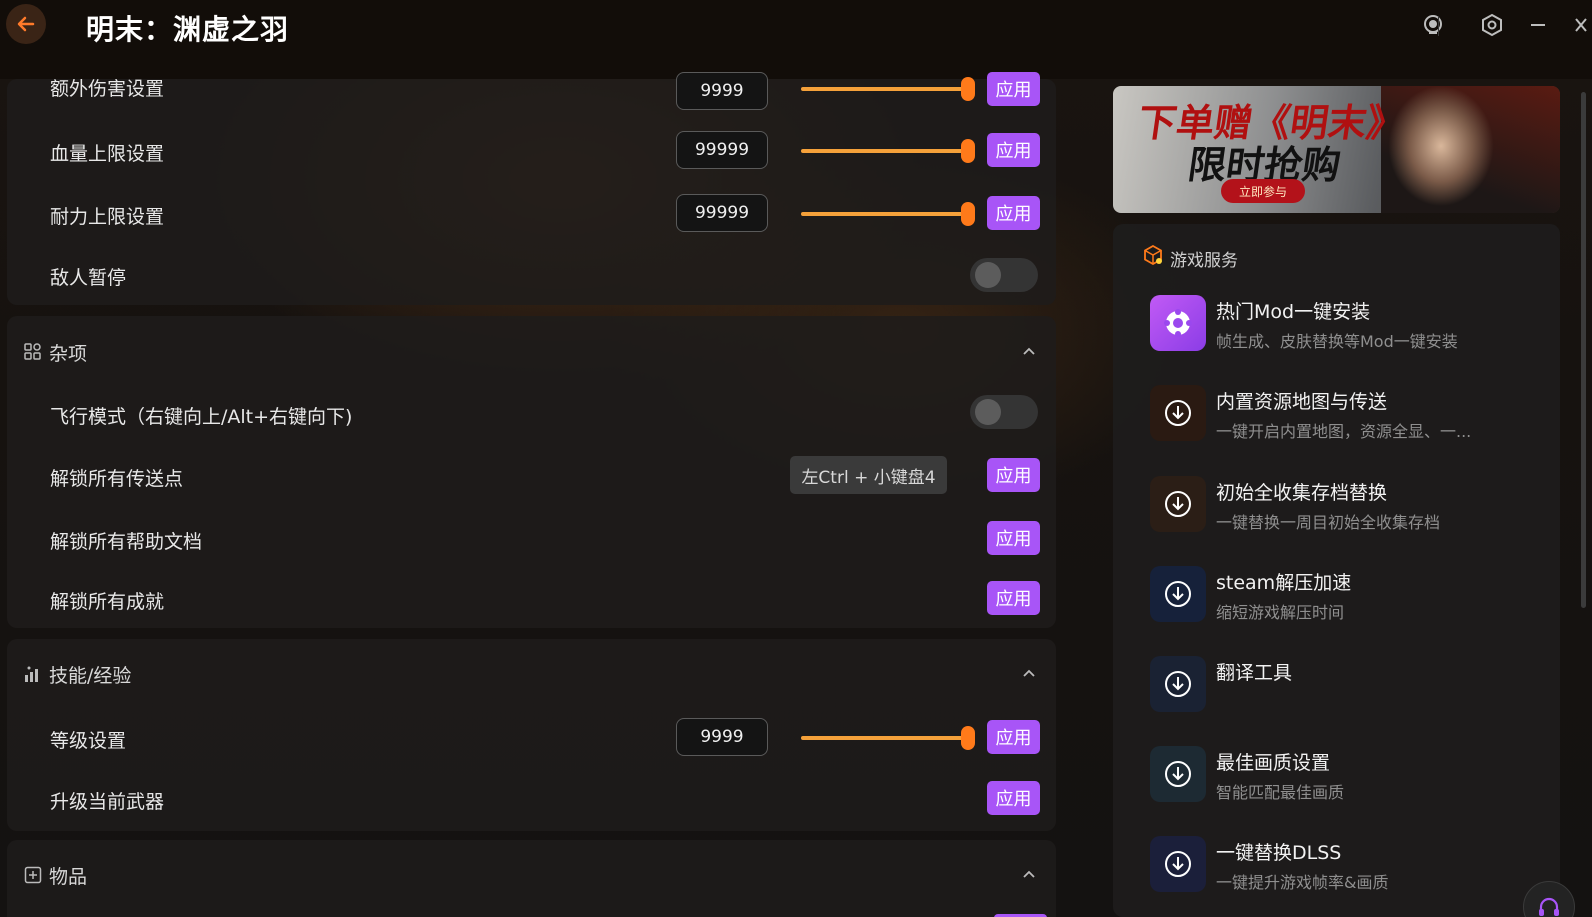 This screenshot has width=1592, height=917. I want to click on headset-icon, so click(1549, 906).